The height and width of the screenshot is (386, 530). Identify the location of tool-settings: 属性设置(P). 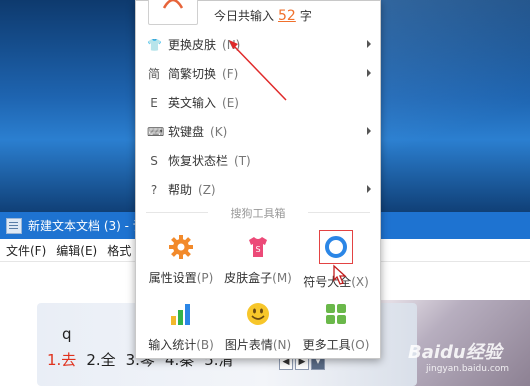
(181, 260).